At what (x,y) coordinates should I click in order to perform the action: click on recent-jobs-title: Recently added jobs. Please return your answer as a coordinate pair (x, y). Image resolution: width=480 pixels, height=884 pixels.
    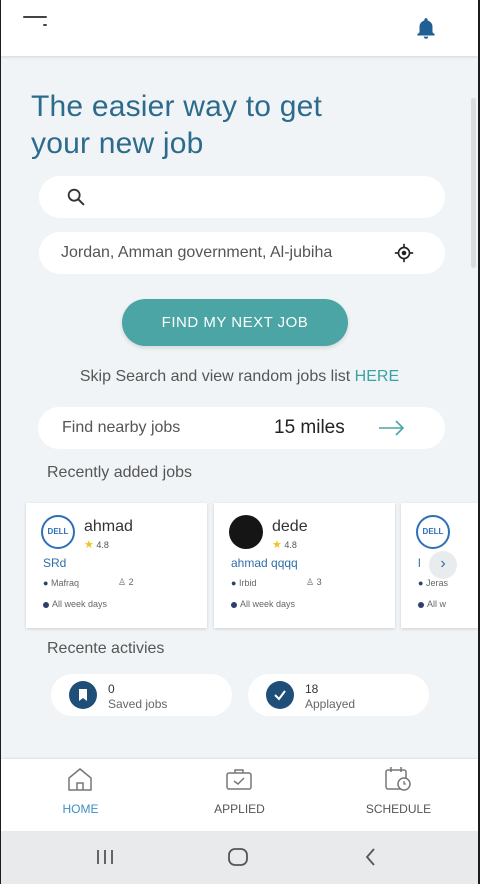
    Looking at the image, I should click on (119, 472).